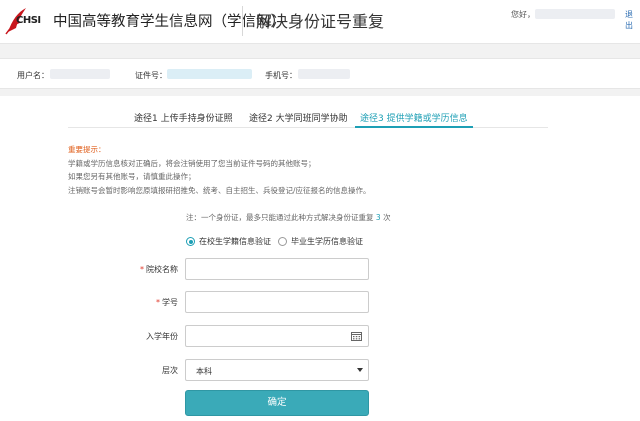  What do you see at coordinates (169, 20) in the screenshot?
I see `site-name: 中国高等教育学生信息网（学信网）` at bounding box center [169, 20].